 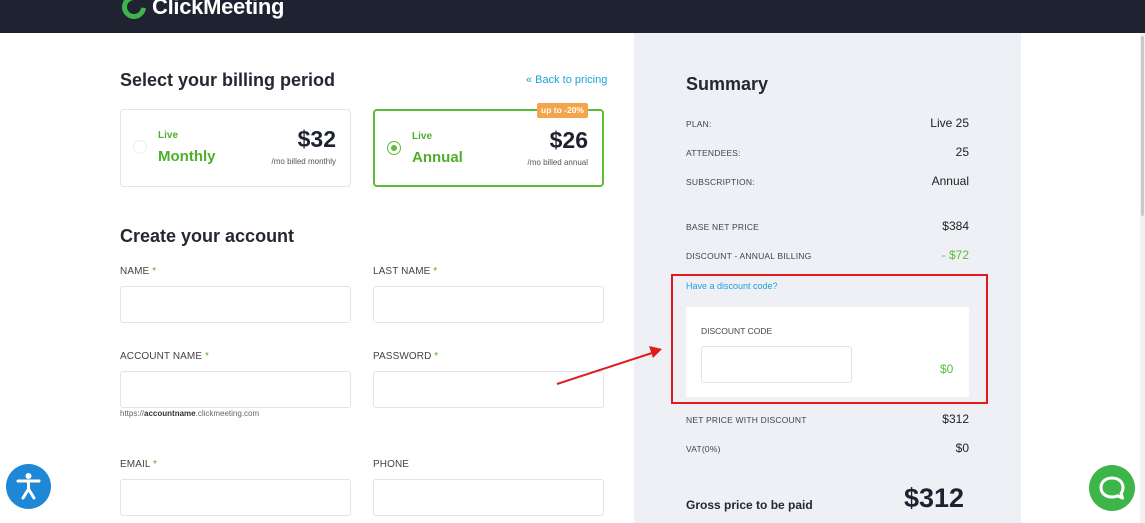 I want to click on gross-price-value: $312, so click(x=934, y=498).